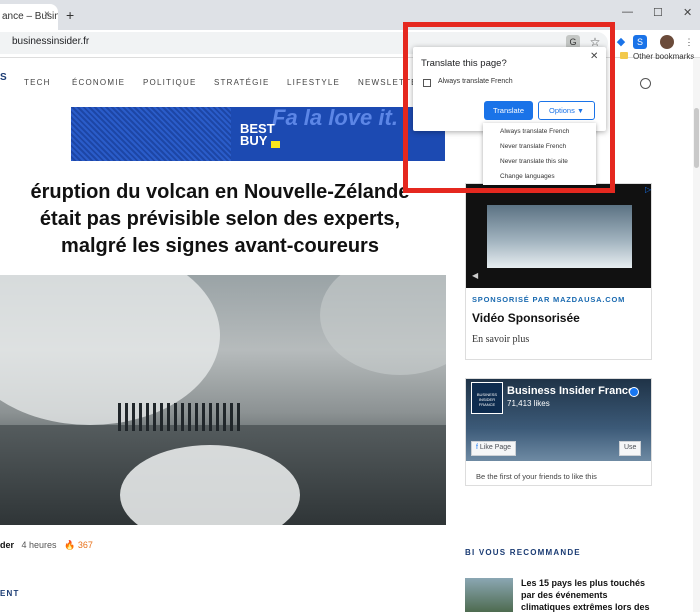 This screenshot has width=700, height=612. What do you see at coordinates (640, 42) in the screenshot?
I see `extension-sync-icon: S` at bounding box center [640, 42].